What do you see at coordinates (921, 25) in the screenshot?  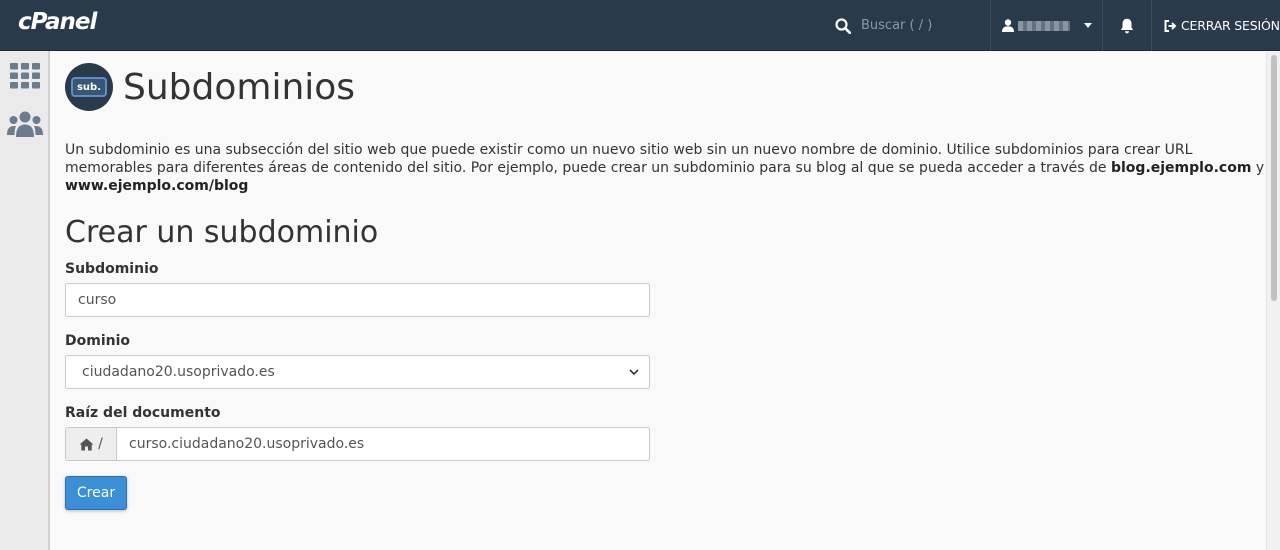 I see `search-input` at bounding box center [921, 25].